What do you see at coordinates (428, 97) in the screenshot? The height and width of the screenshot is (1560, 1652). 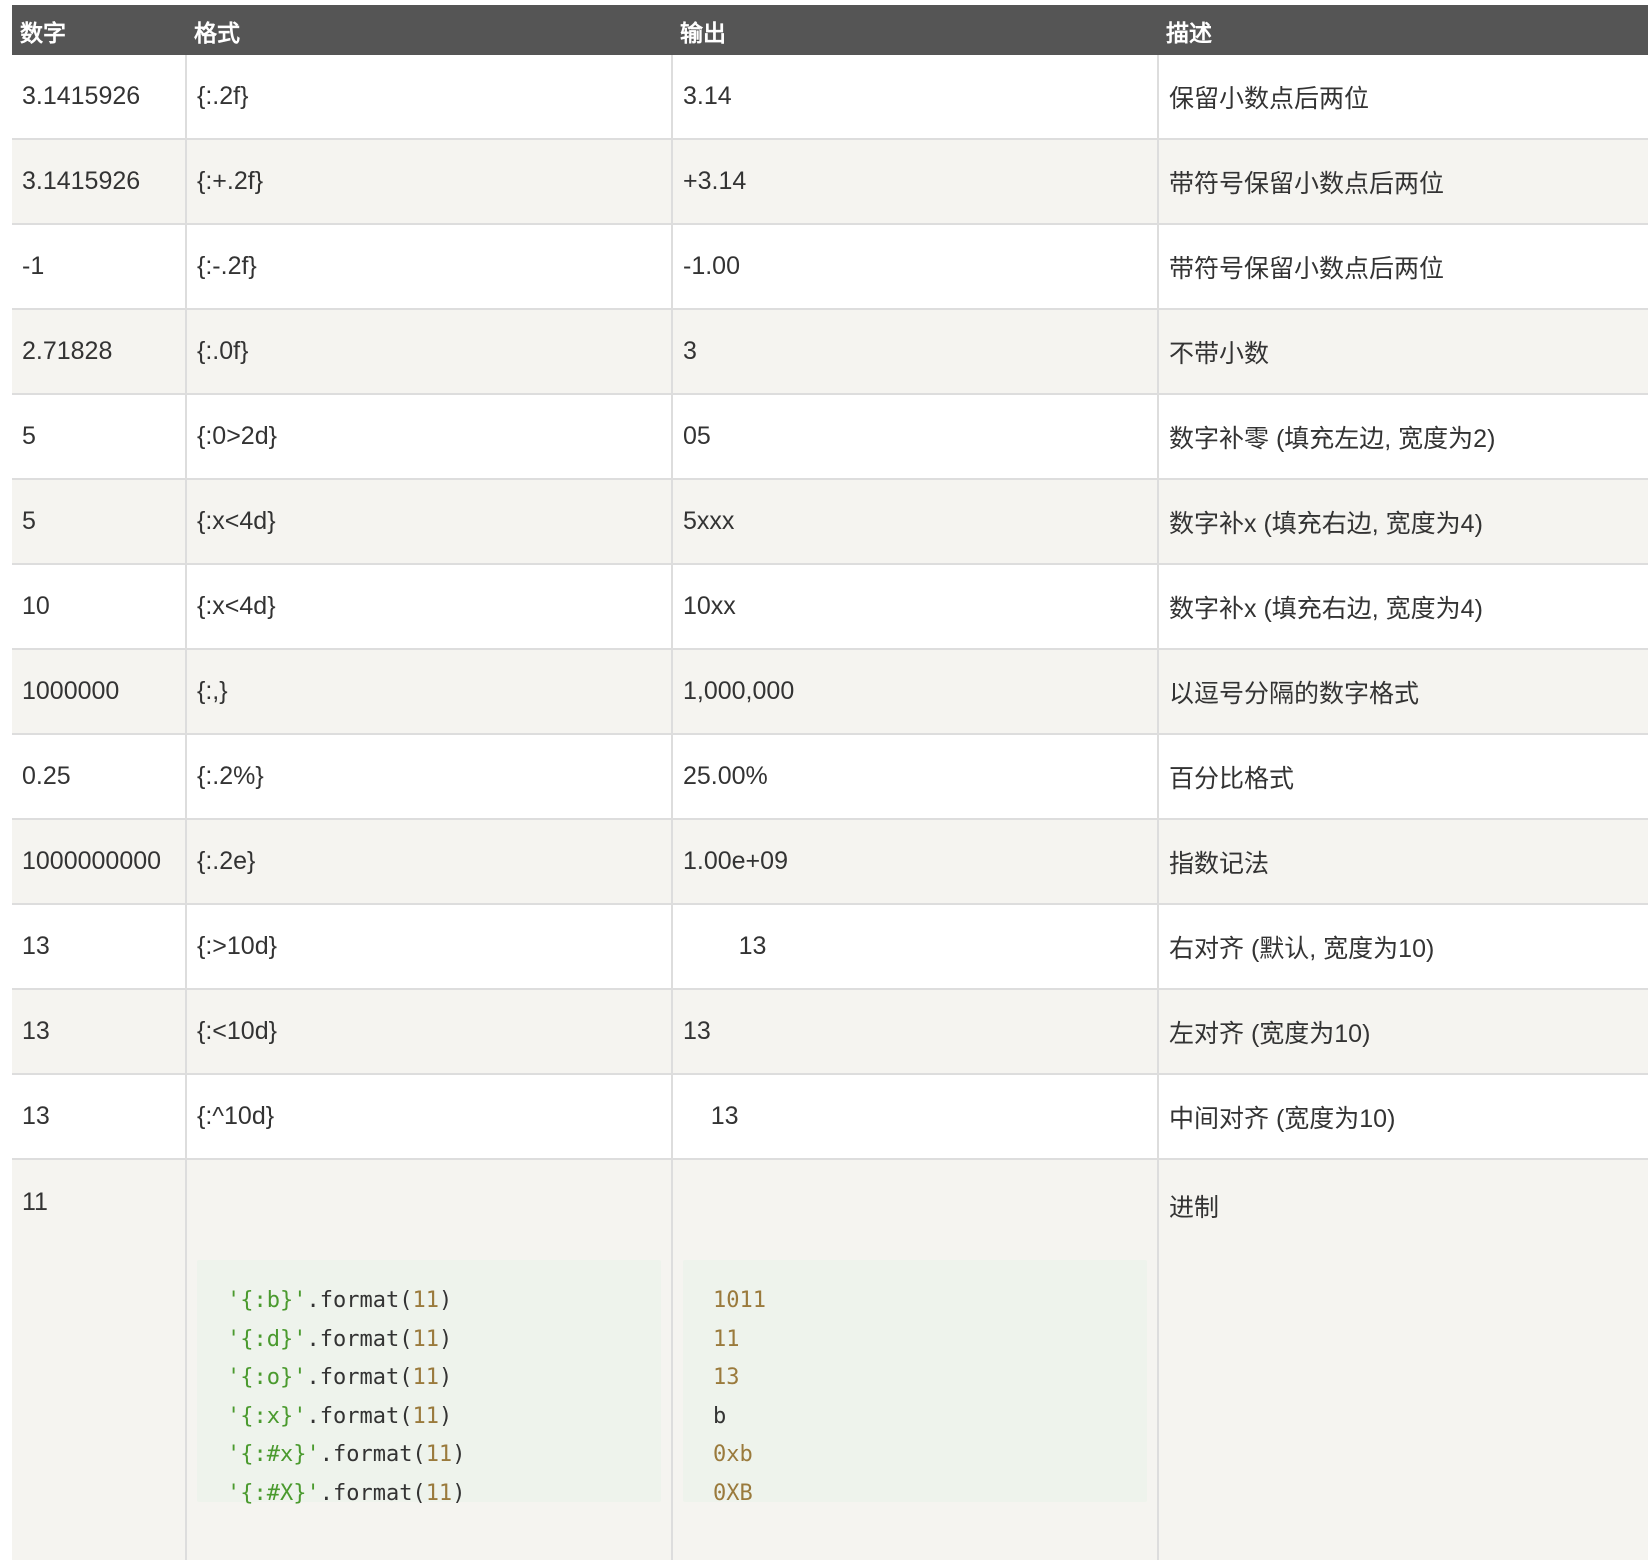 I see `cell-format: {:.2f}` at bounding box center [428, 97].